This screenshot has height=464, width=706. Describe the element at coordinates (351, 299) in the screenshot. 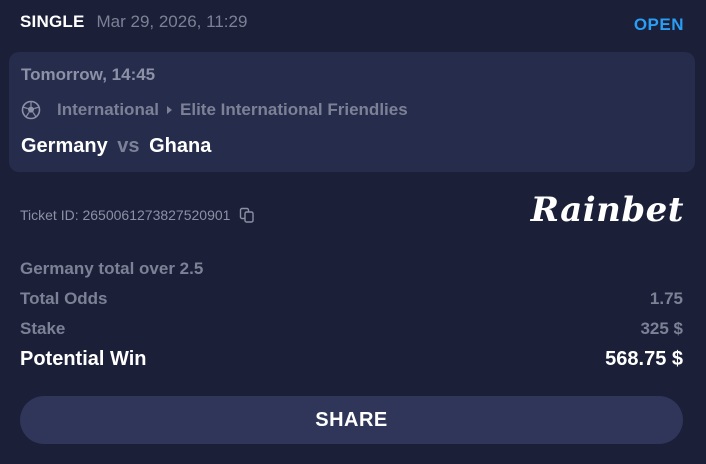

I see `odds-row: Total Odds 1.75` at that location.